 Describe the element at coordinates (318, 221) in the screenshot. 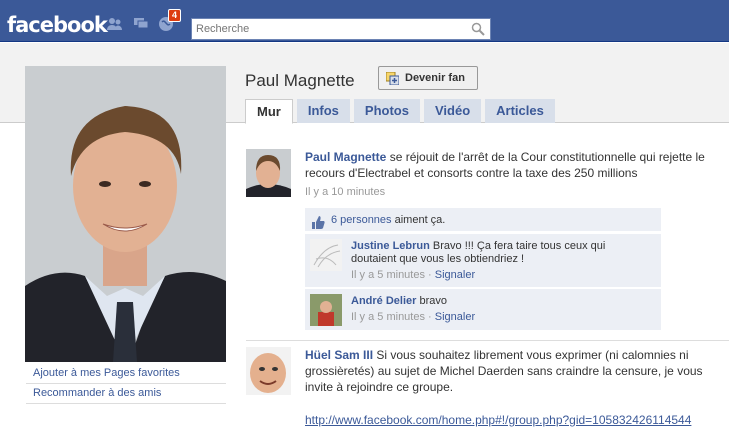

I see `thumbs-up-icon` at that location.